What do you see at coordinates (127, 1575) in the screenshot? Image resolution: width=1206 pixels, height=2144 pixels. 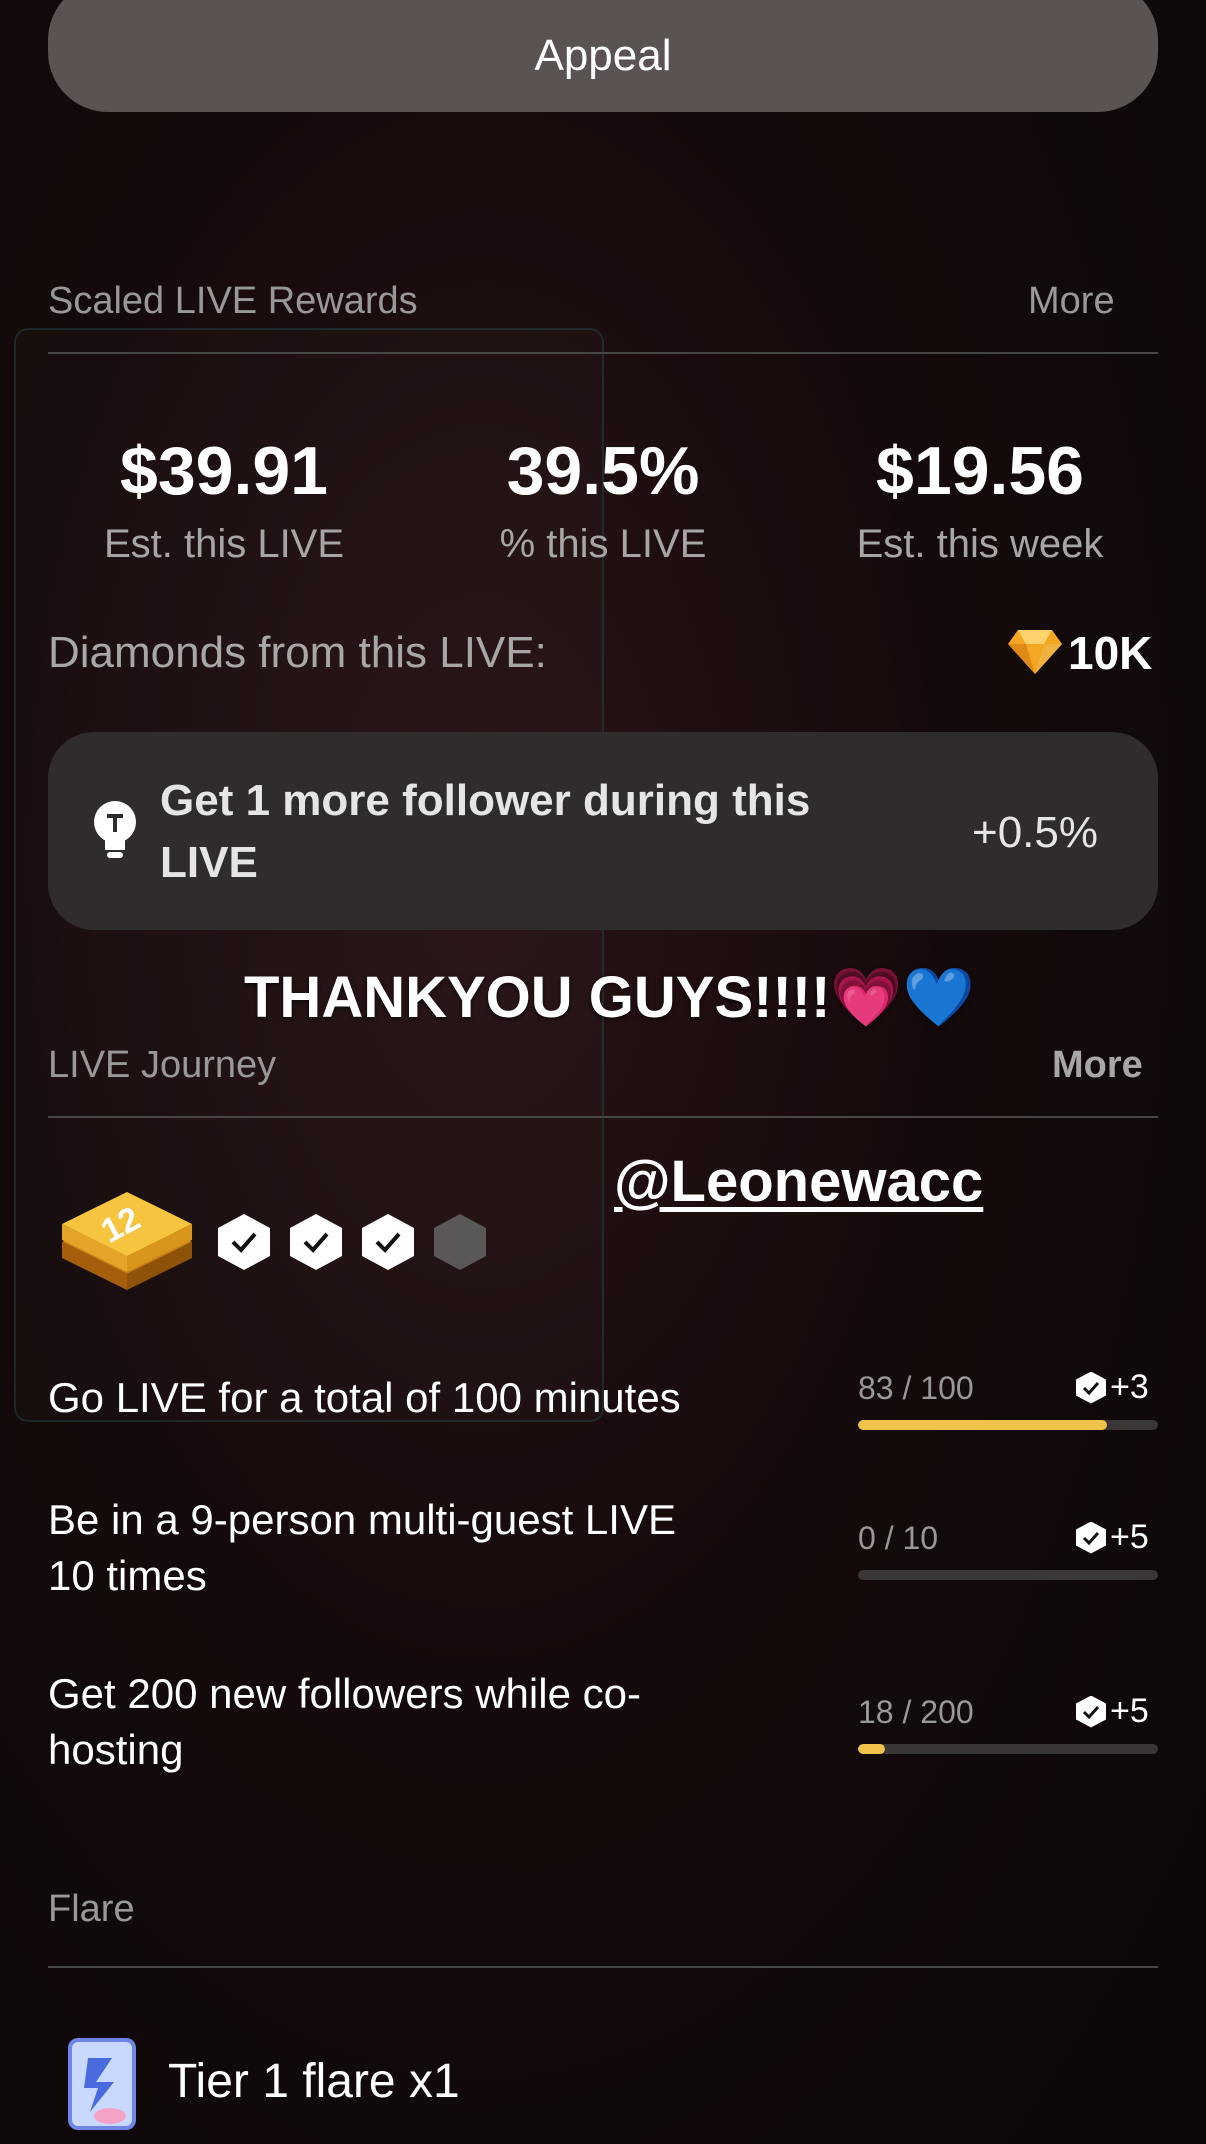 I see `task-2-text-line2: 10 times` at bounding box center [127, 1575].